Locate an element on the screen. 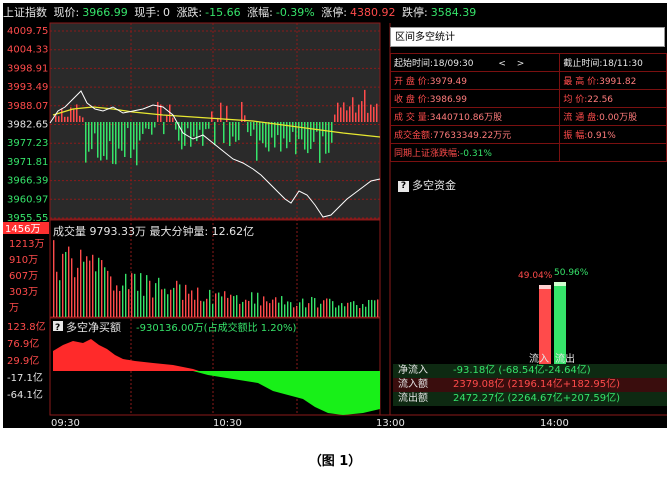 This screenshot has height=480, width=670. figure-caption: （图 1） is located at coordinates (335, 461).